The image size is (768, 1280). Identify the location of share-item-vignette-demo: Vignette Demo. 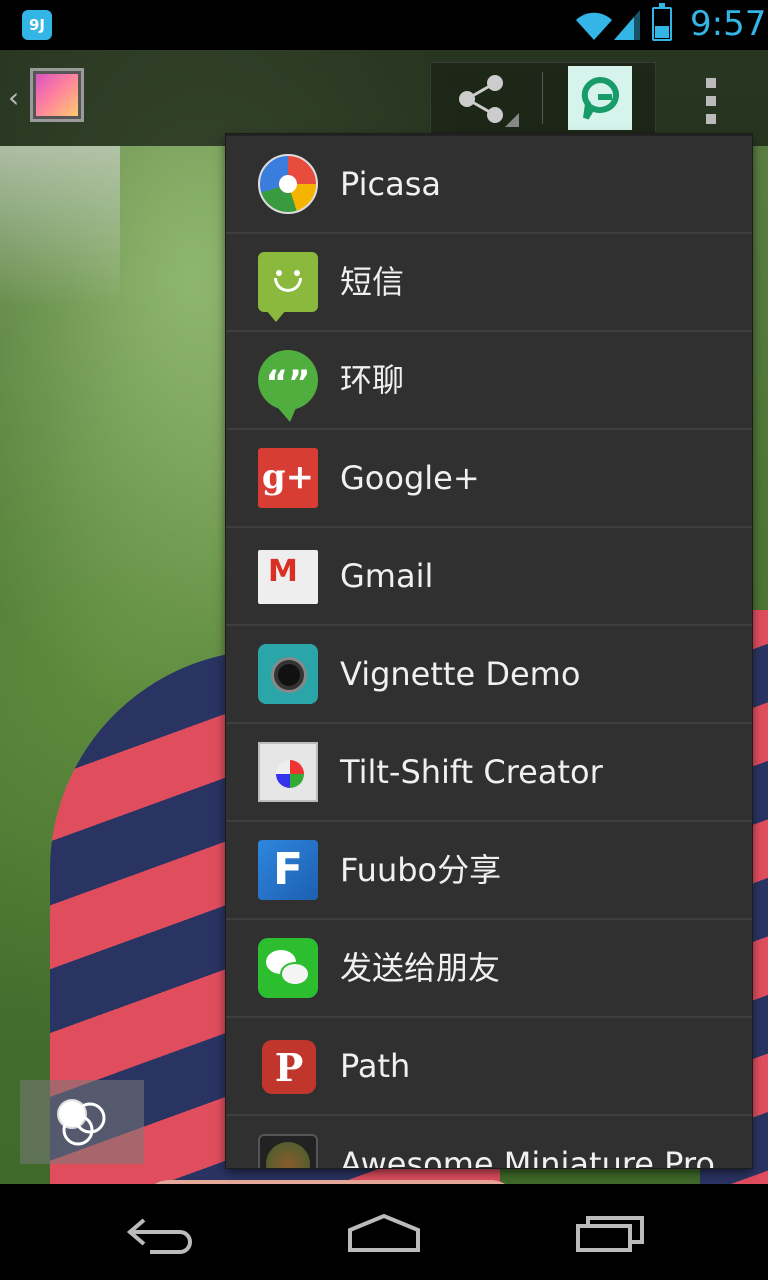
(489, 675).